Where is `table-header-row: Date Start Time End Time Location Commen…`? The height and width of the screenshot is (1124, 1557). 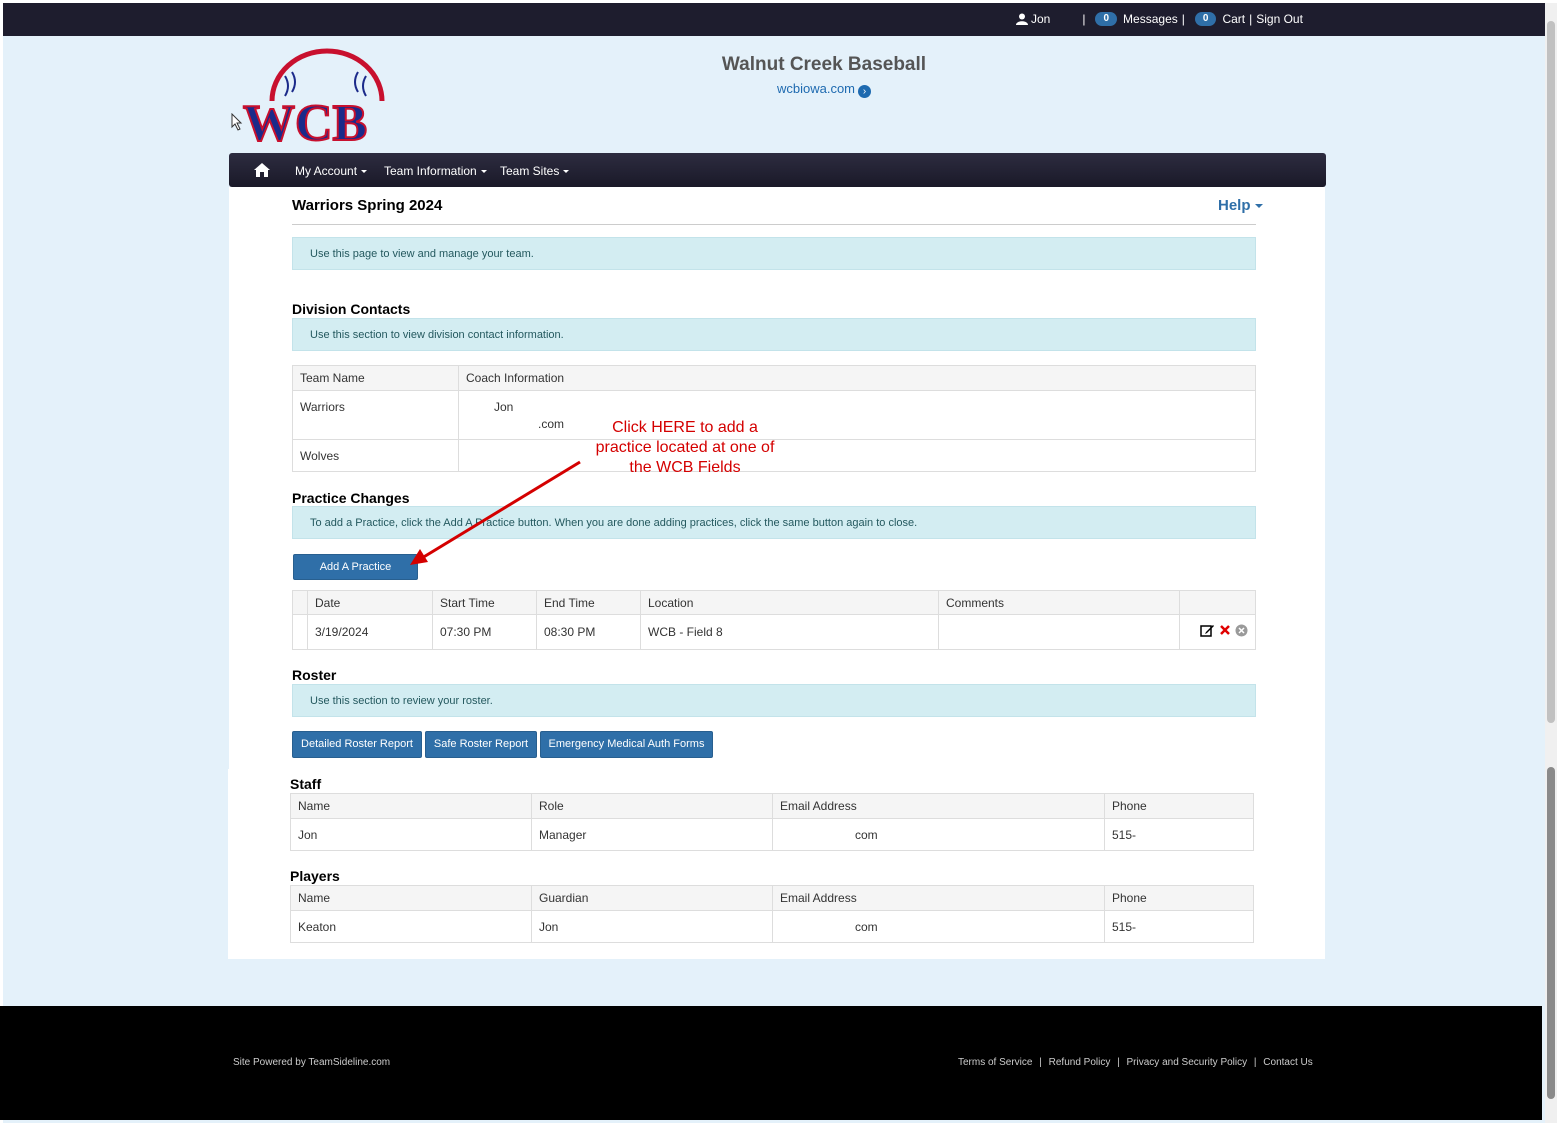
table-header-row: Date Start Time End Time Location Commen… is located at coordinates (774, 602).